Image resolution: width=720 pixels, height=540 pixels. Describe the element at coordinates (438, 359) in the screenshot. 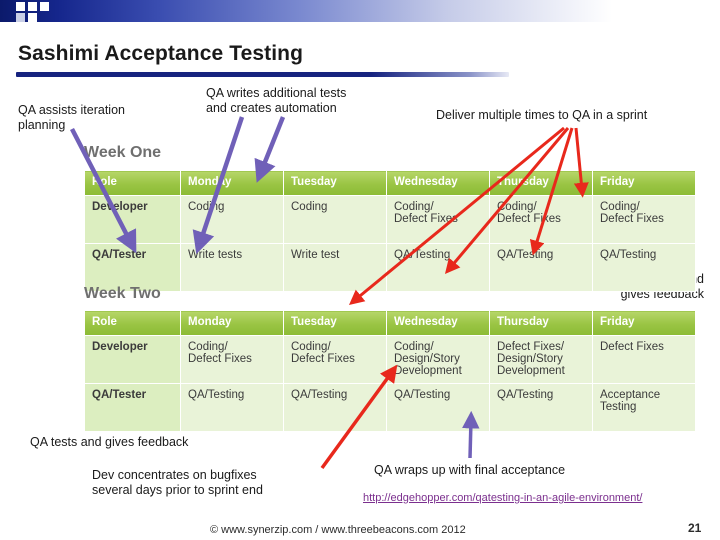

I see `cell-w2-dev-wed: Coding/ Design/Story Development` at that location.